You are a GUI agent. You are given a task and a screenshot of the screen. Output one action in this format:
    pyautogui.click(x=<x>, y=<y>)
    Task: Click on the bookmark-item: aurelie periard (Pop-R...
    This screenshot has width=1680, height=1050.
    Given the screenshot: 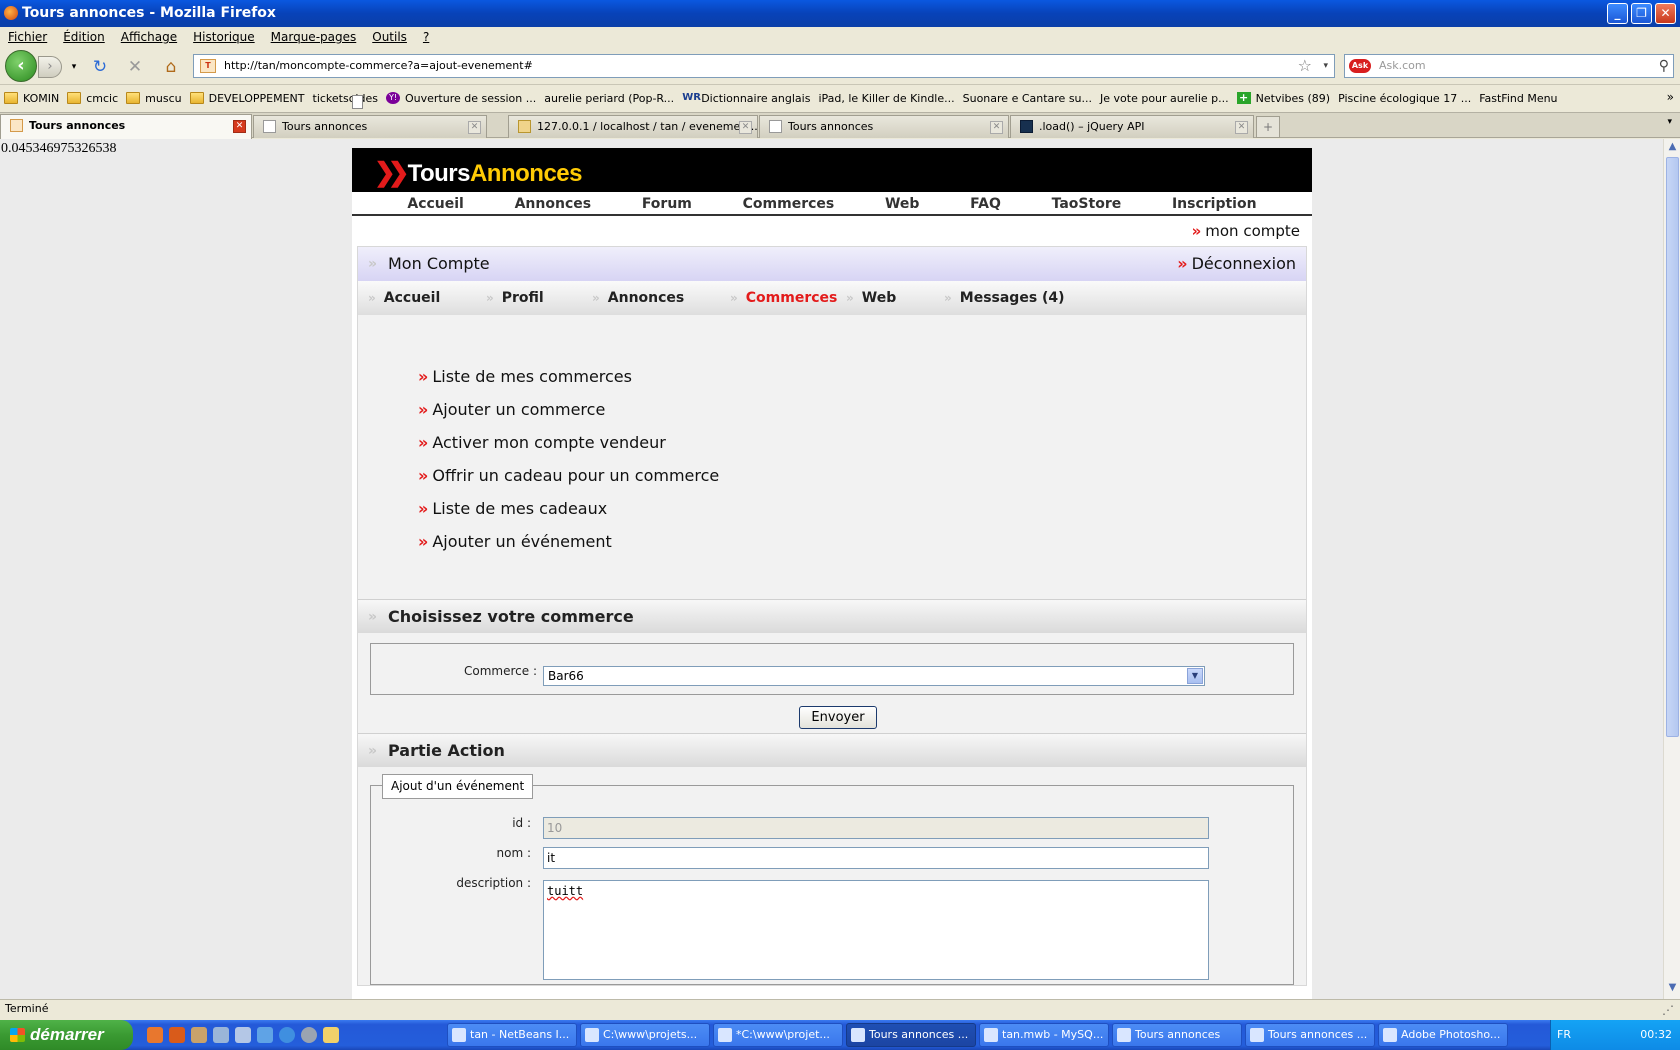 What is the action you would take?
    pyautogui.click(x=513, y=100)
    